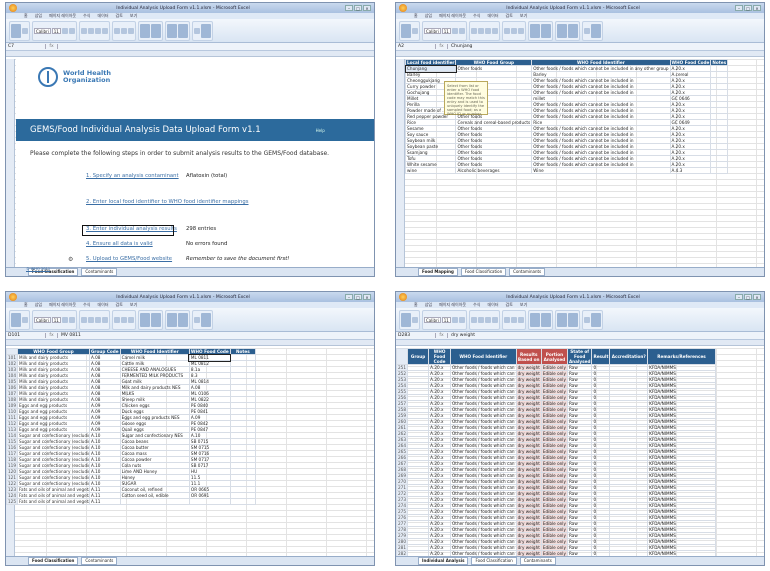 This screenshot has width=770, height=571. What do you see at coordinates (719, 62) in the screenshot?
I see `col-notes: Notes` at bounding box center [719, 62].